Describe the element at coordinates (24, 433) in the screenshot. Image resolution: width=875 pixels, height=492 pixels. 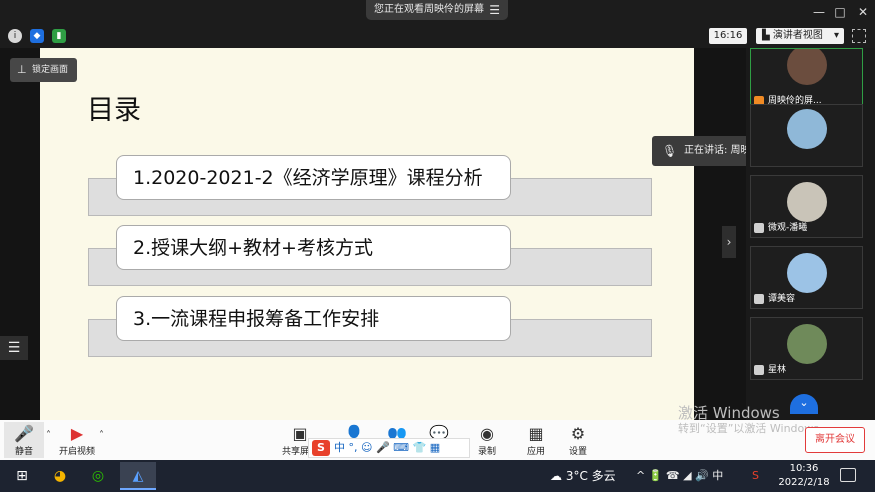
I see `microphone-icon: 🎤` at that location.